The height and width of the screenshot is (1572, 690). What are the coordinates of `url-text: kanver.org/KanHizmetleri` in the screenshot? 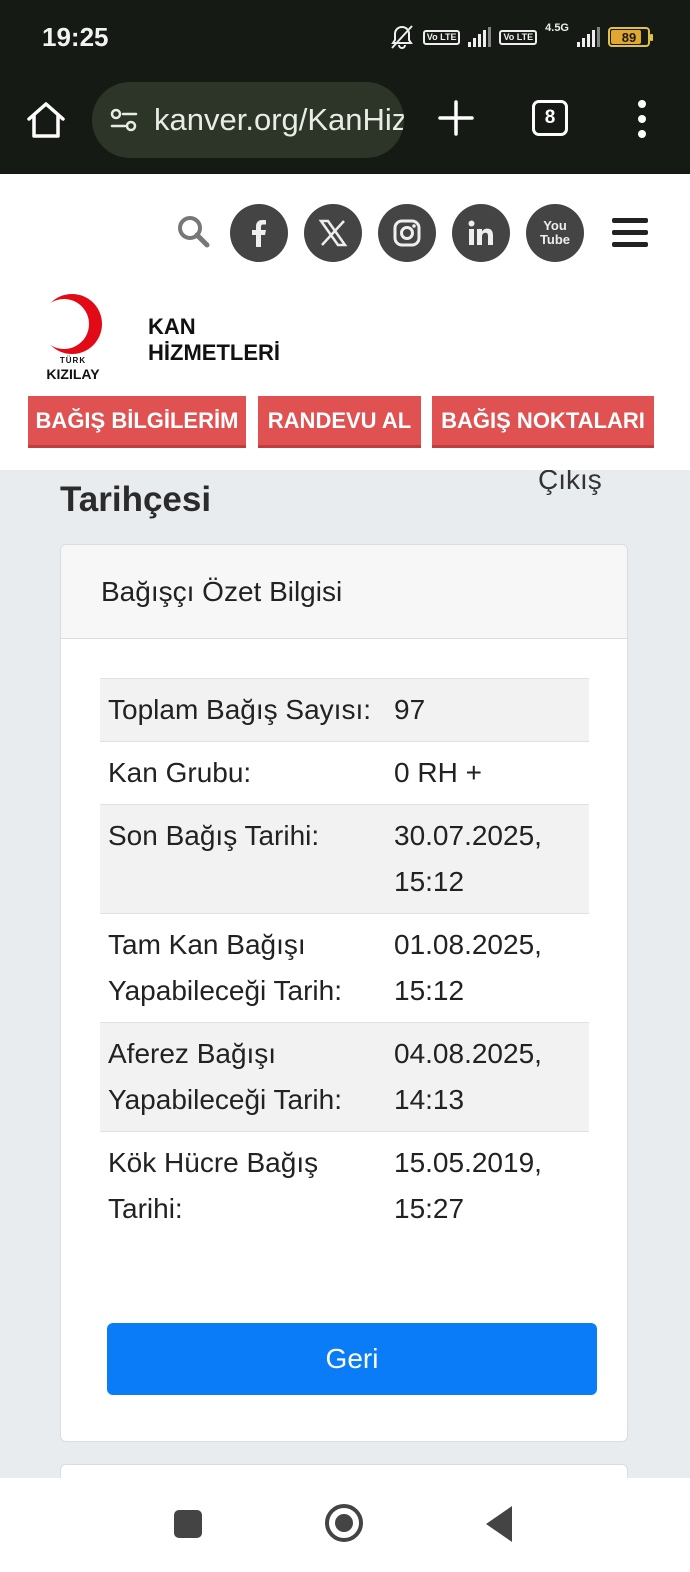 It's located at (279, 119).